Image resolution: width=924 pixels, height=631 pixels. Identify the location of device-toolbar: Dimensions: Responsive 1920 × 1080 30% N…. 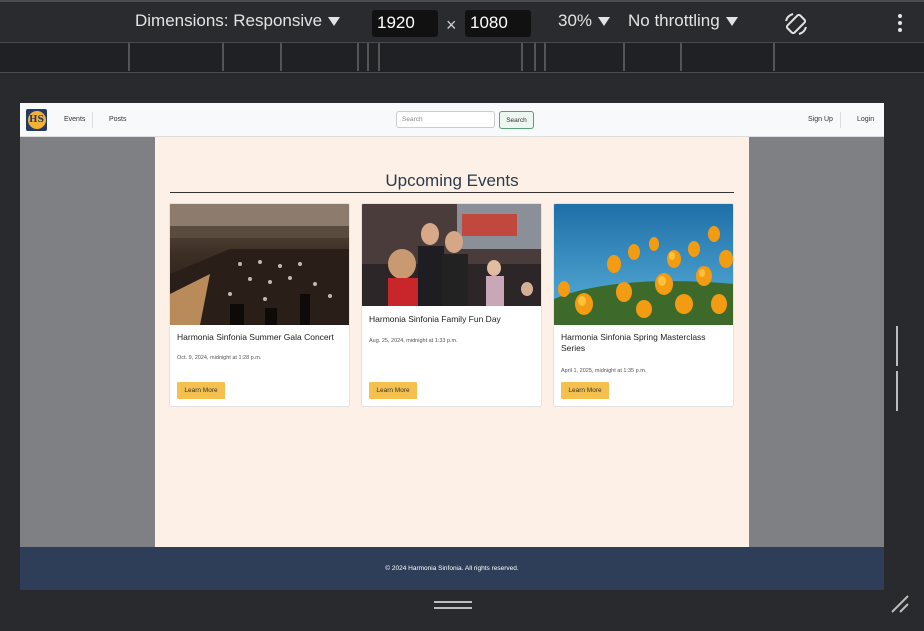
(462, 21).